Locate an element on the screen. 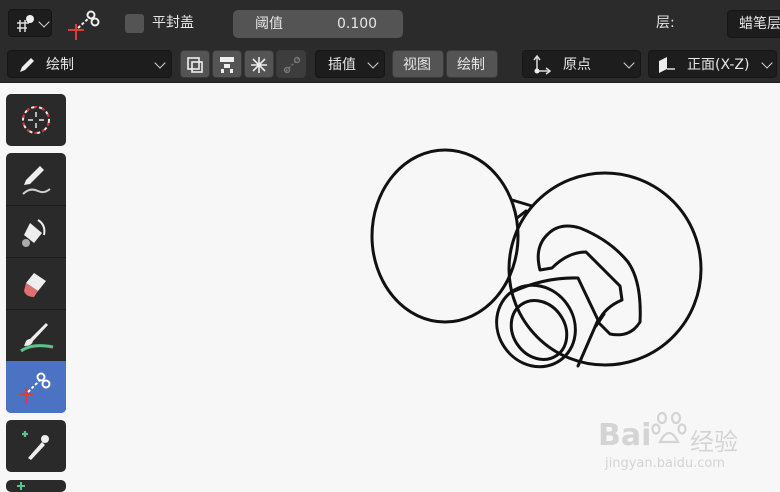 Image resolution: width=780 pixels, height=492 pixels. interpolation-select: 插值 is located at coordinates (350, 64).